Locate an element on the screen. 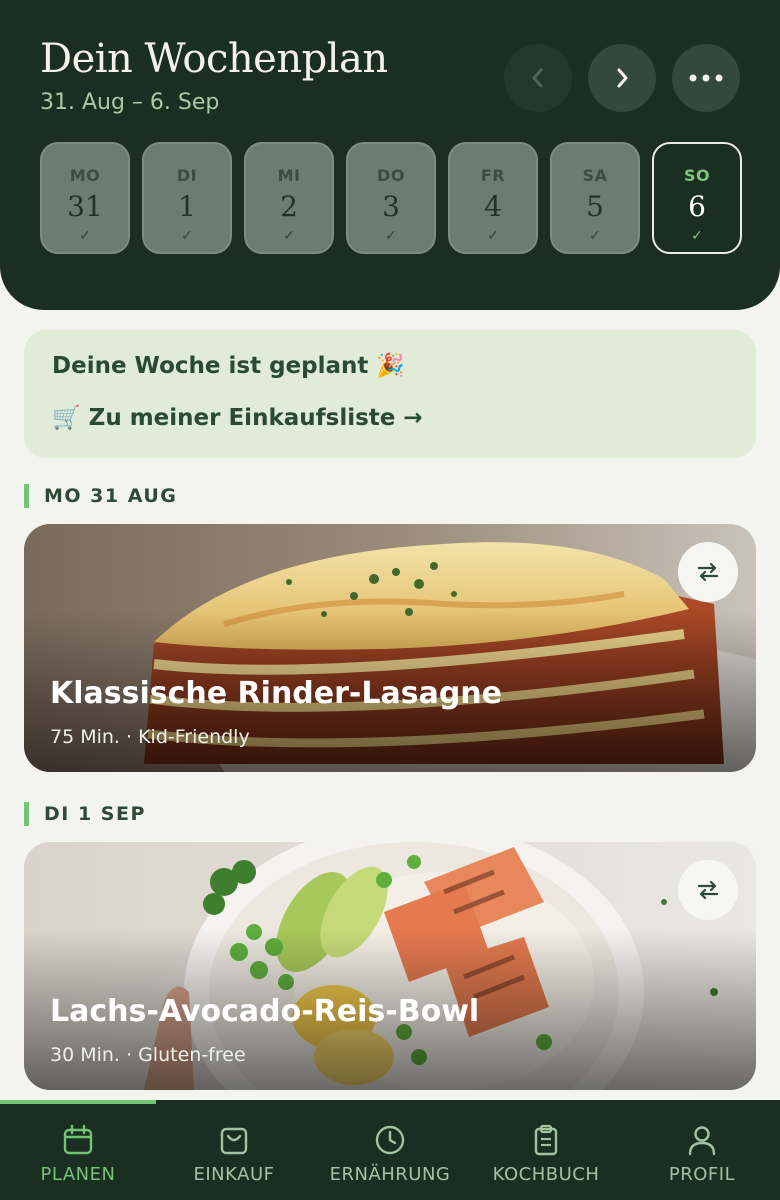 The image size is (780, 1200). day-fr: FR 4 ✓ is located at coordinates (493, 198).